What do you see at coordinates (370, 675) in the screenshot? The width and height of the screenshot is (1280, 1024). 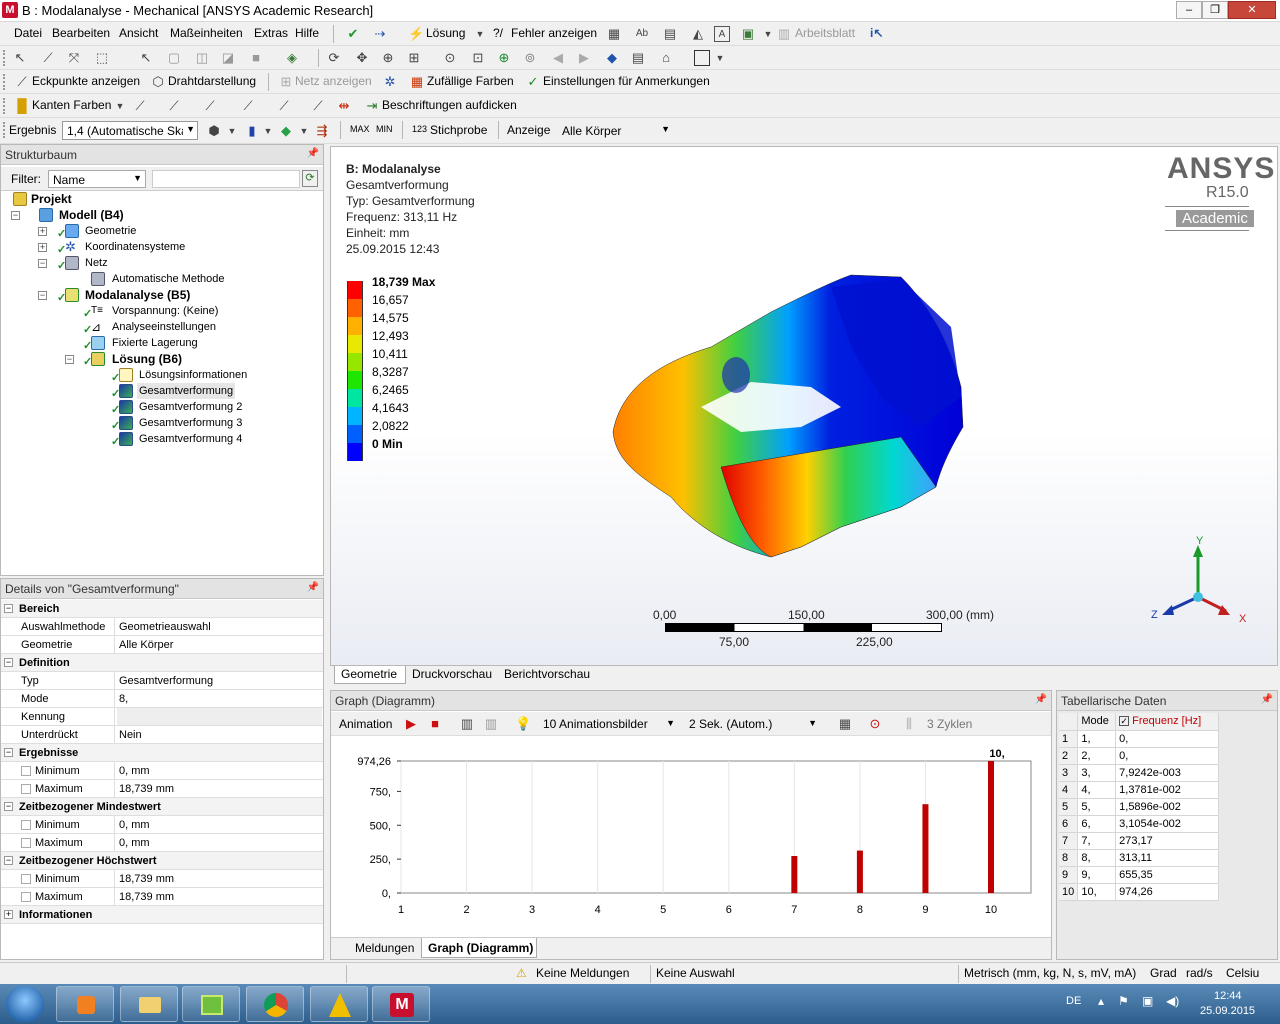 I see `tab-geometrie: Geometrie` at bounding box center [370, 675].